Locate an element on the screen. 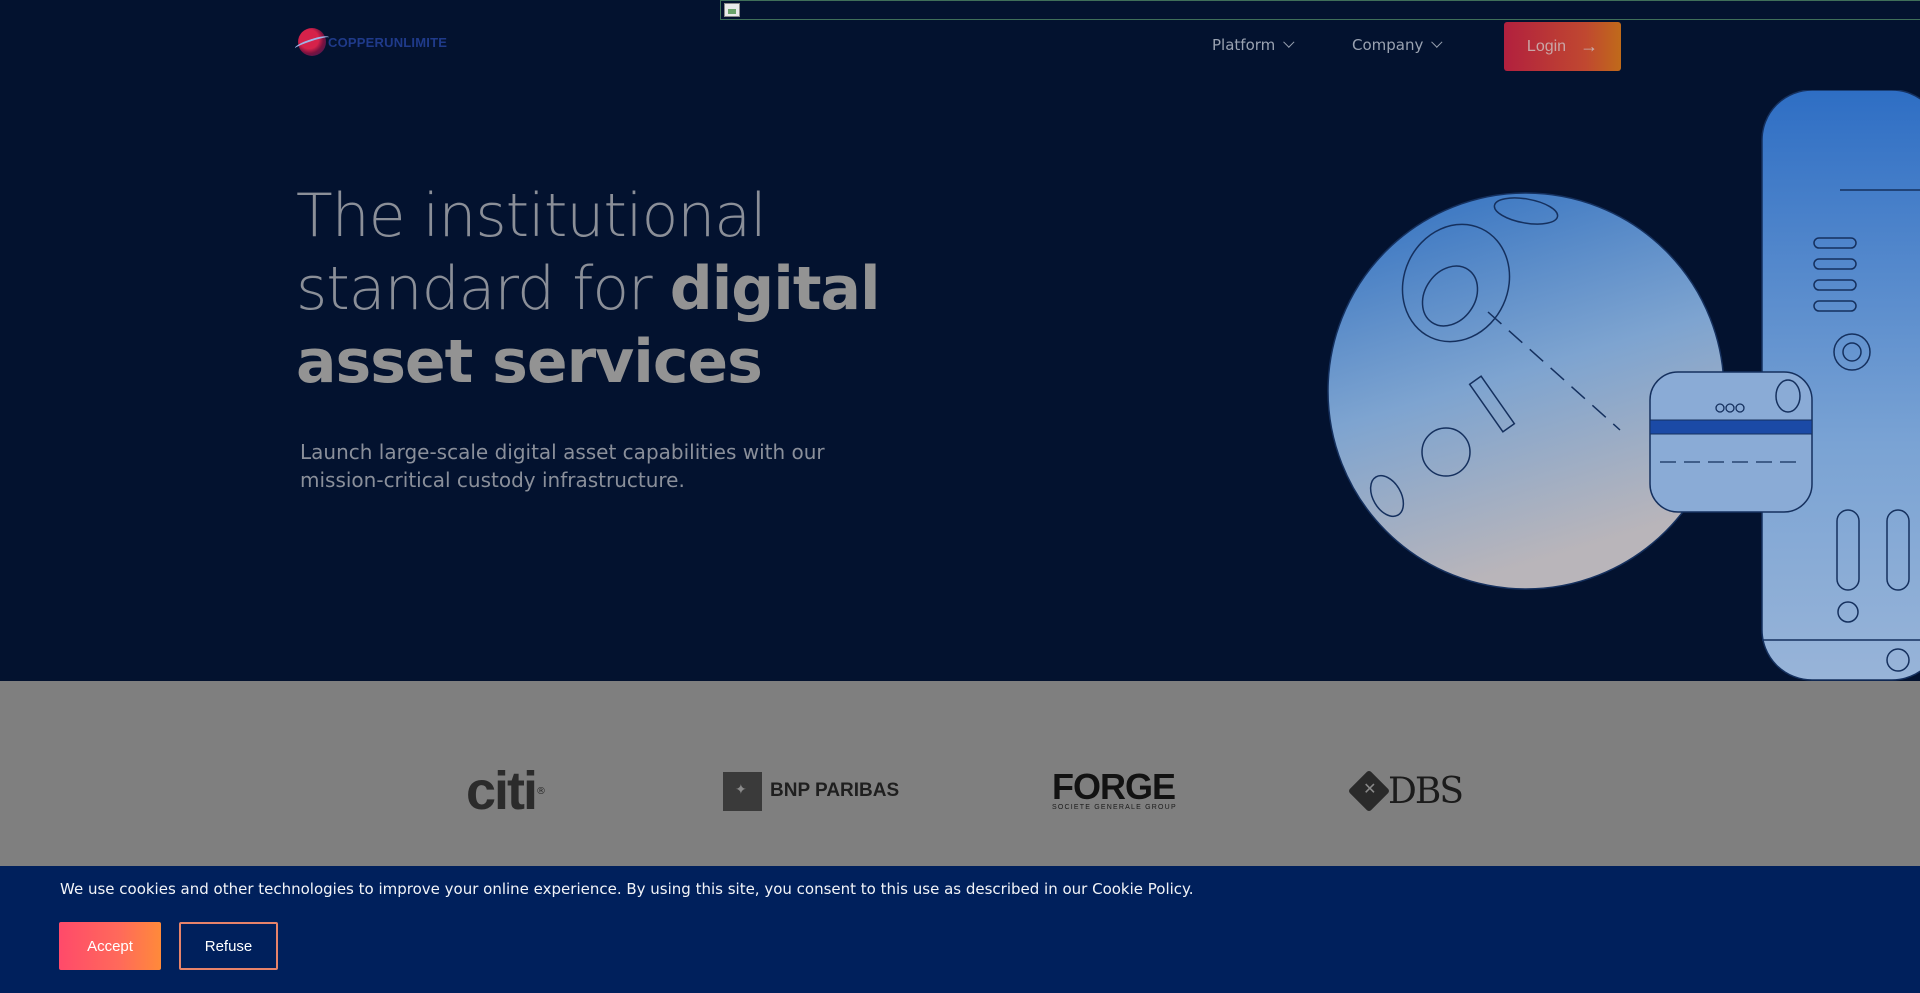  partner-bnp-wordmark: BNP PARIBAS is located at coordinates (835, 790).